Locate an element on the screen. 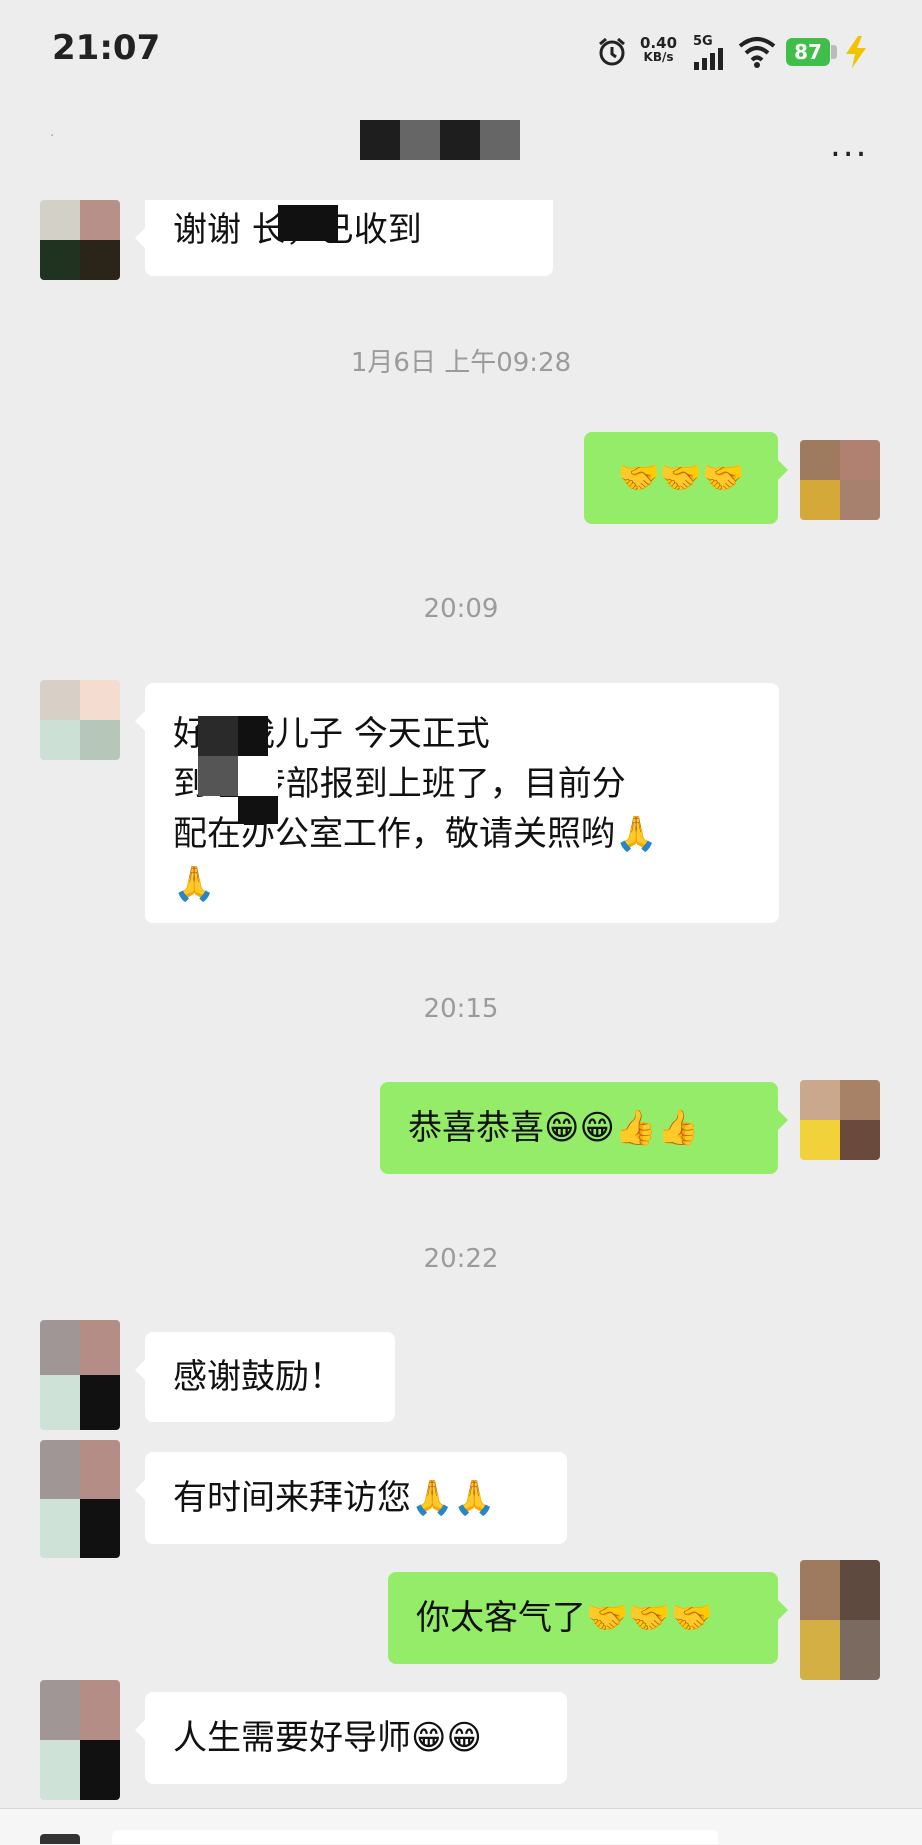 This screenshot has width=922, height=1845. wifi-icon is located at coordinates (757, 54).